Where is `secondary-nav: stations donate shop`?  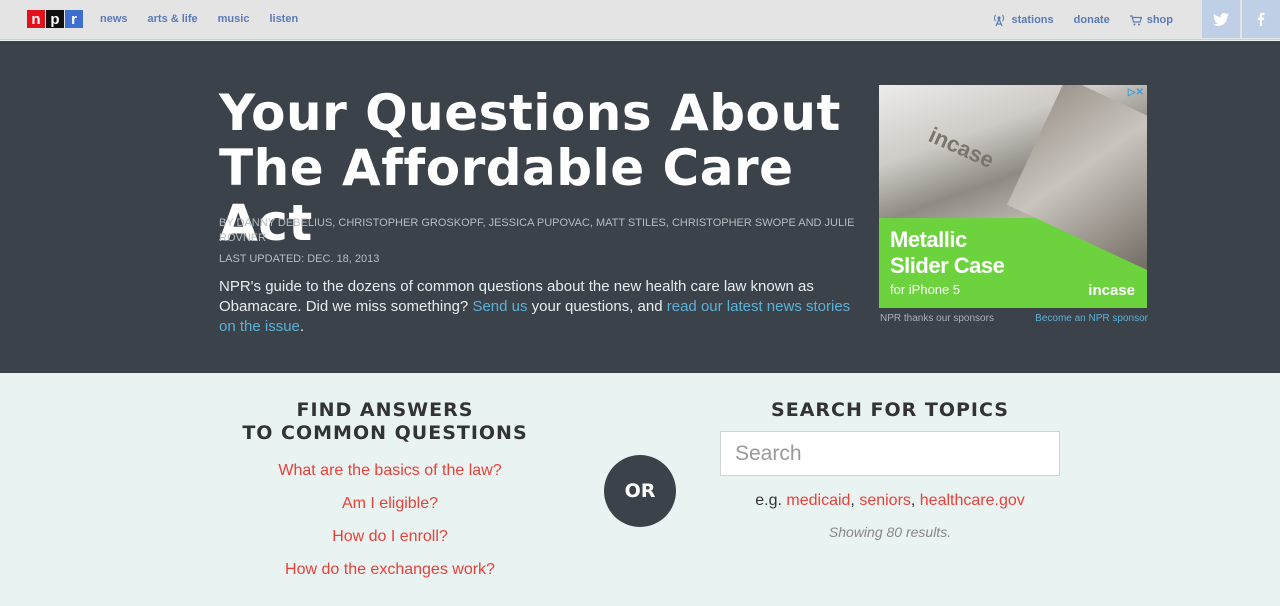 secondary-nav: stations donate shop is located at coordinates (1082, 20).